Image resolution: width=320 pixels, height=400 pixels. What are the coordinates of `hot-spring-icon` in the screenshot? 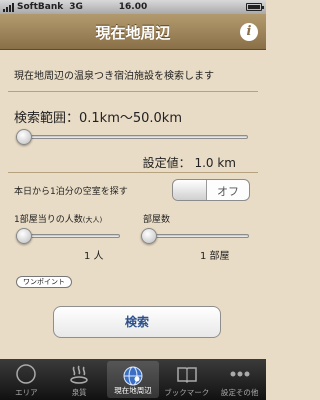 It's located at (79, 374).